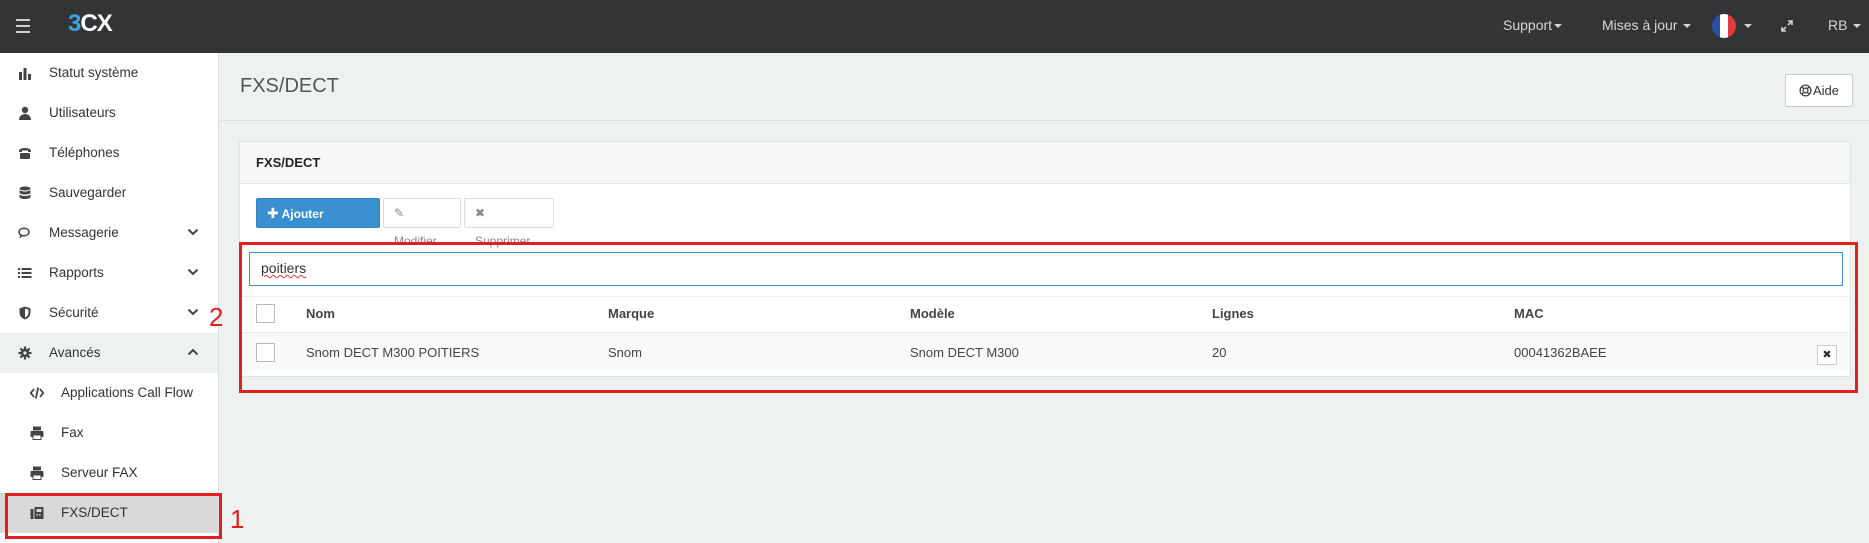 The width and height of the screenshot is (1869, 543). What do you see at coordinates (1805, 90) in the screenshot?
I see `lifebuoy-icon` at bounding box center [1805, 90].